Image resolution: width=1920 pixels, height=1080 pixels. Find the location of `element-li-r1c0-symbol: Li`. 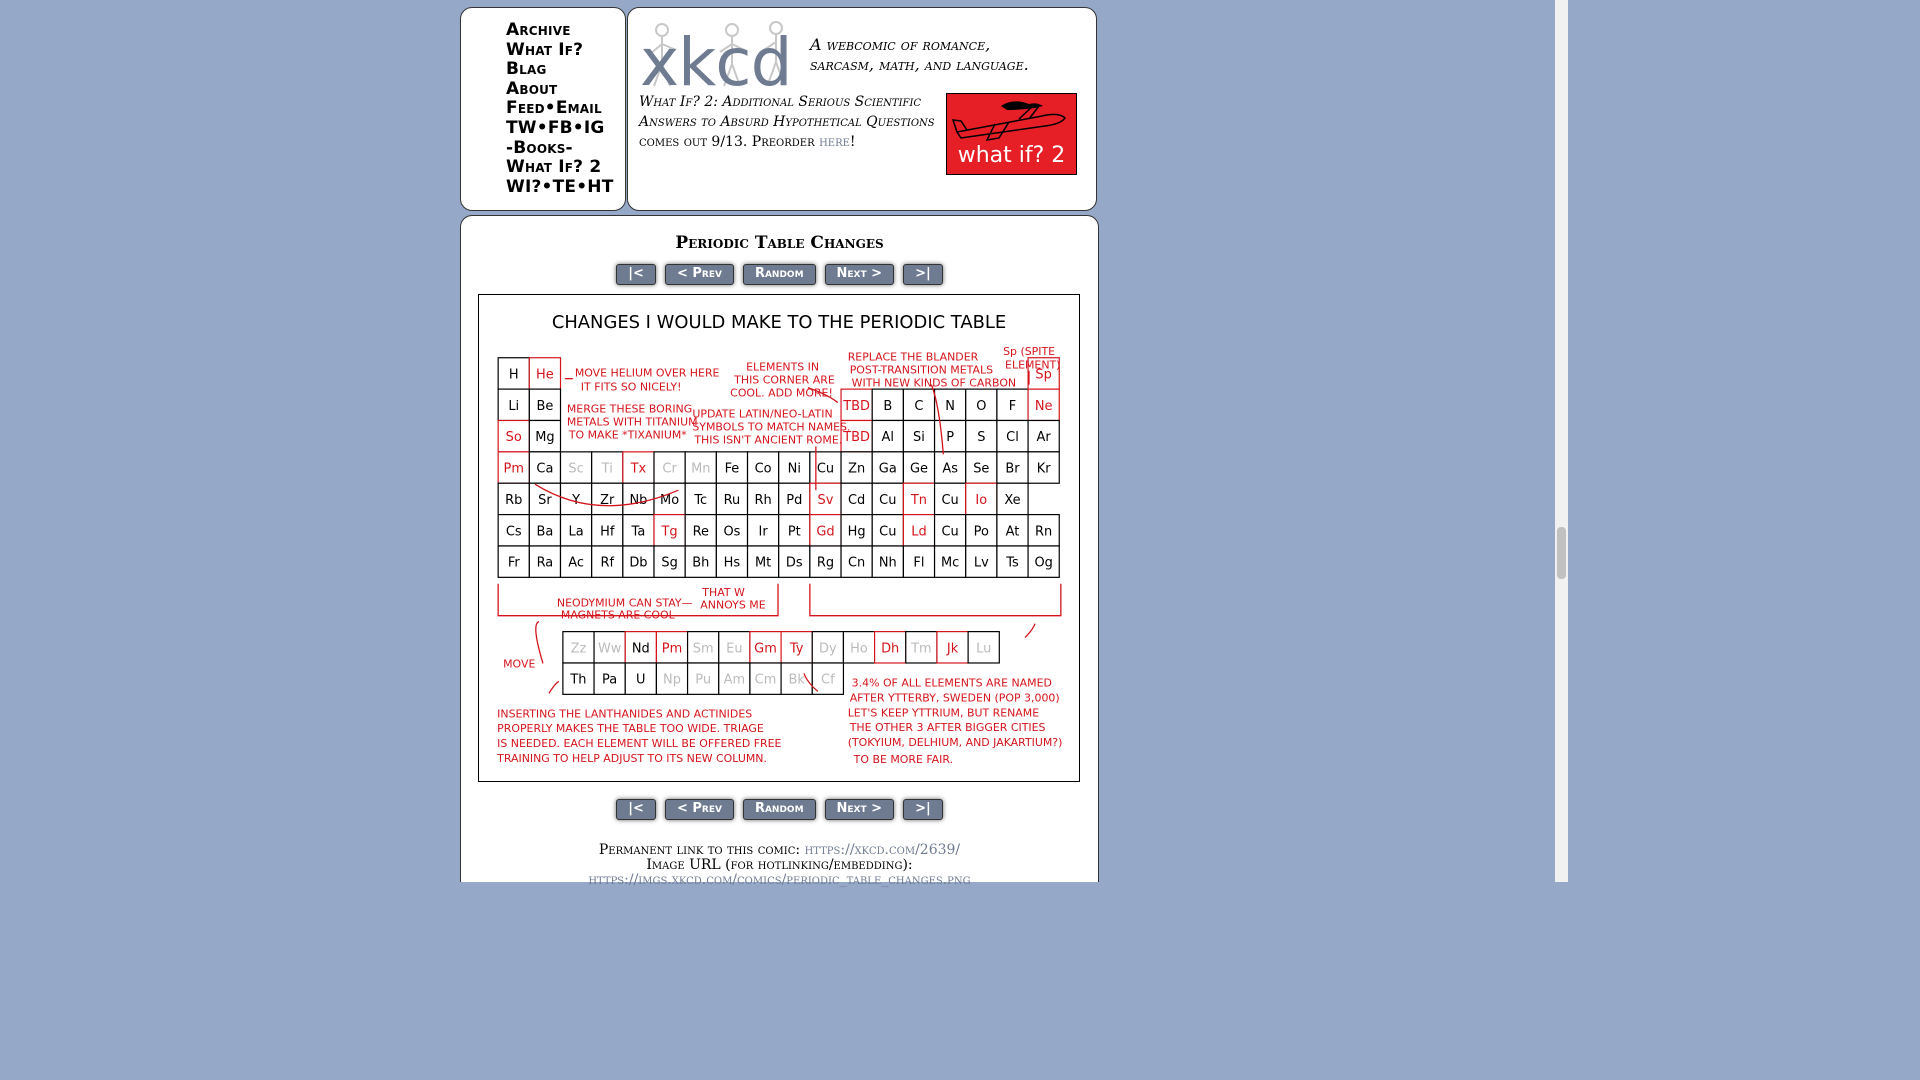

element-li-r1c0-symbol: Li is located at coordinates (513, 406).